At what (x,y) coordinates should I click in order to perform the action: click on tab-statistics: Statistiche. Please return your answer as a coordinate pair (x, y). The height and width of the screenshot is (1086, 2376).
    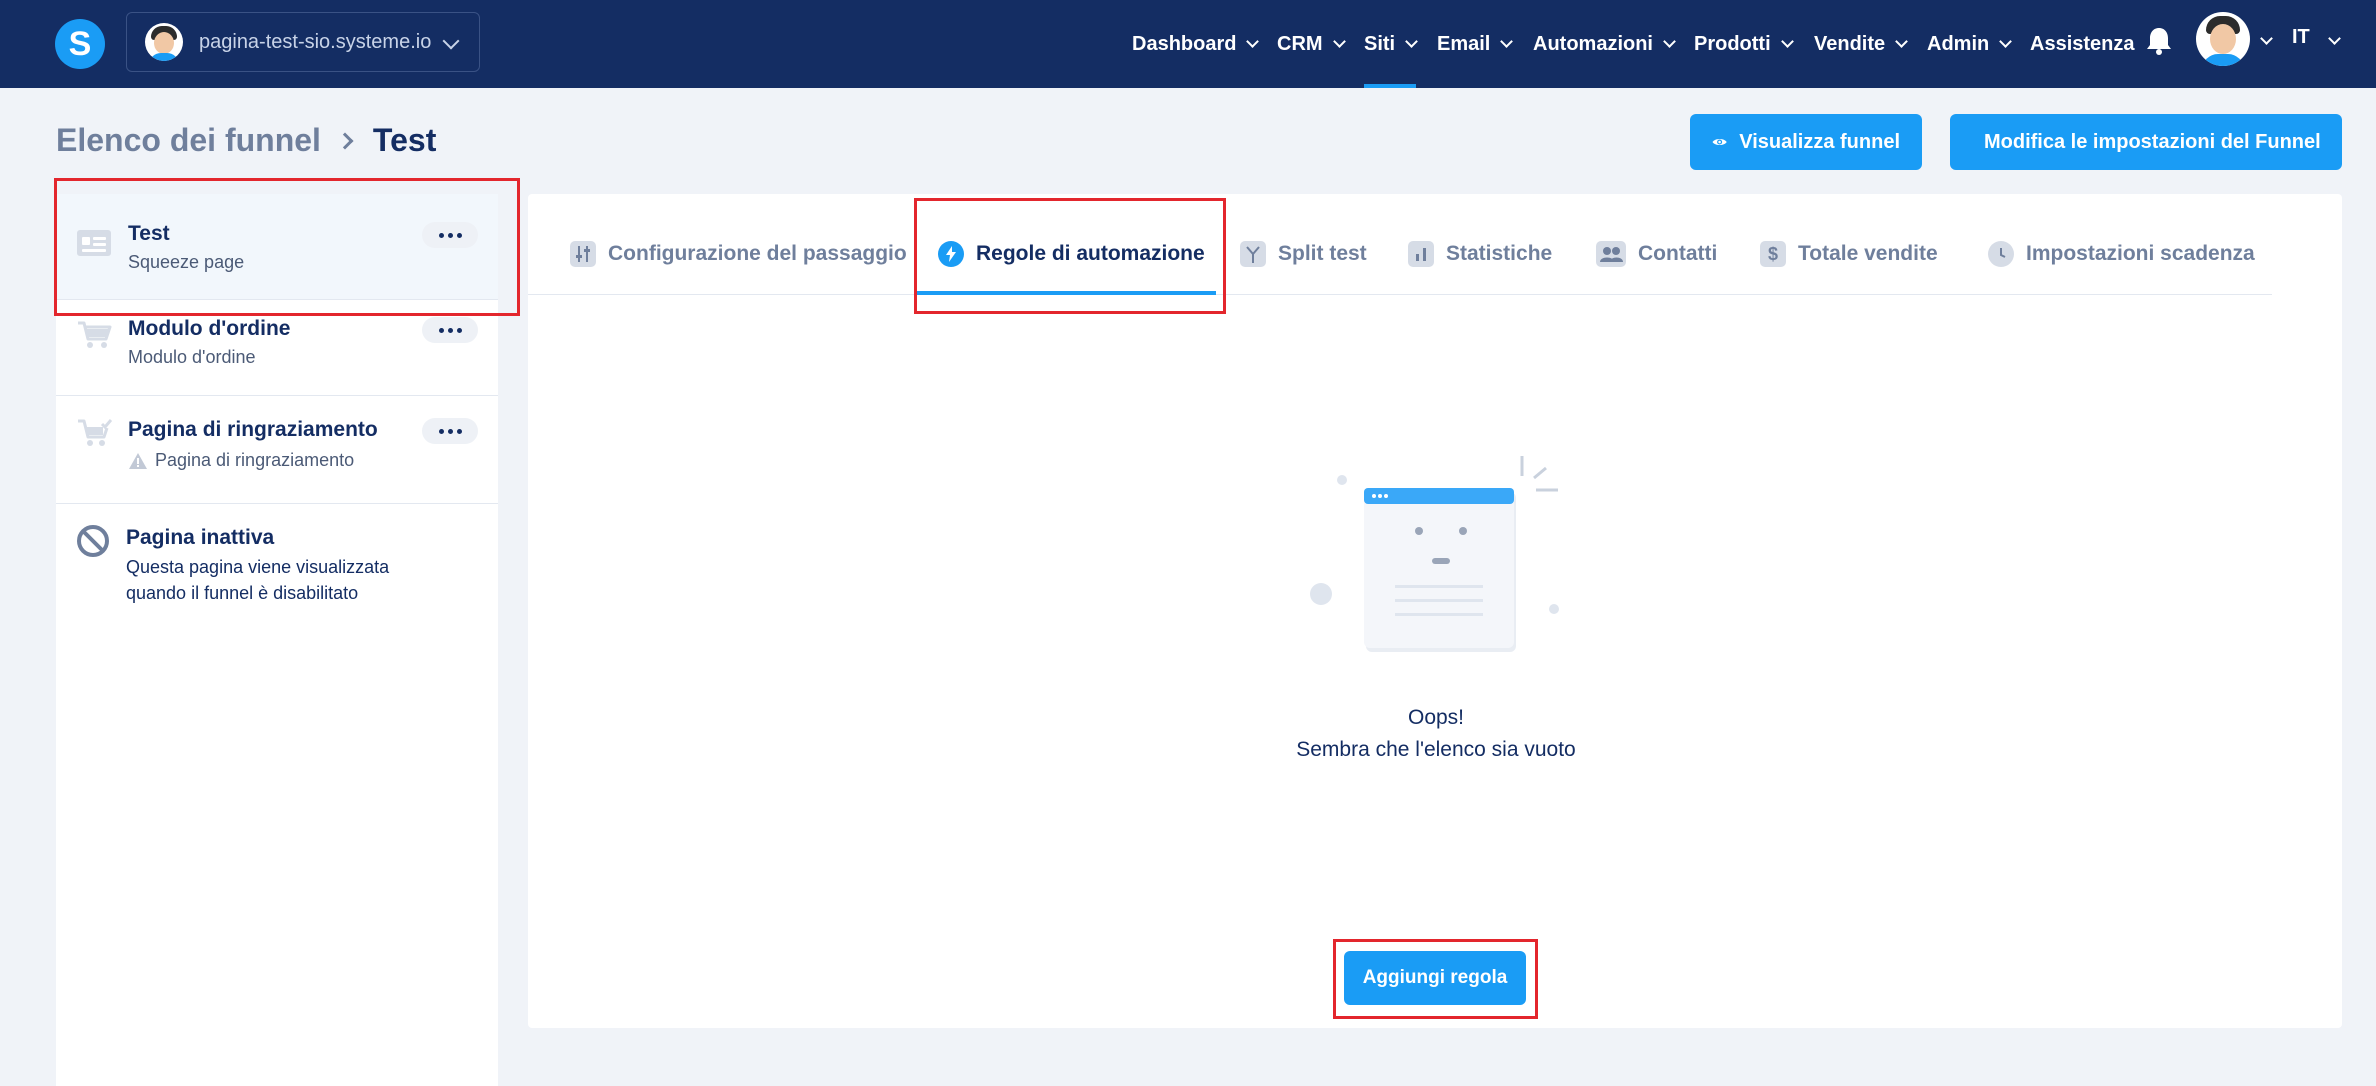
    Looking at the image, I should click on (1480, 254).